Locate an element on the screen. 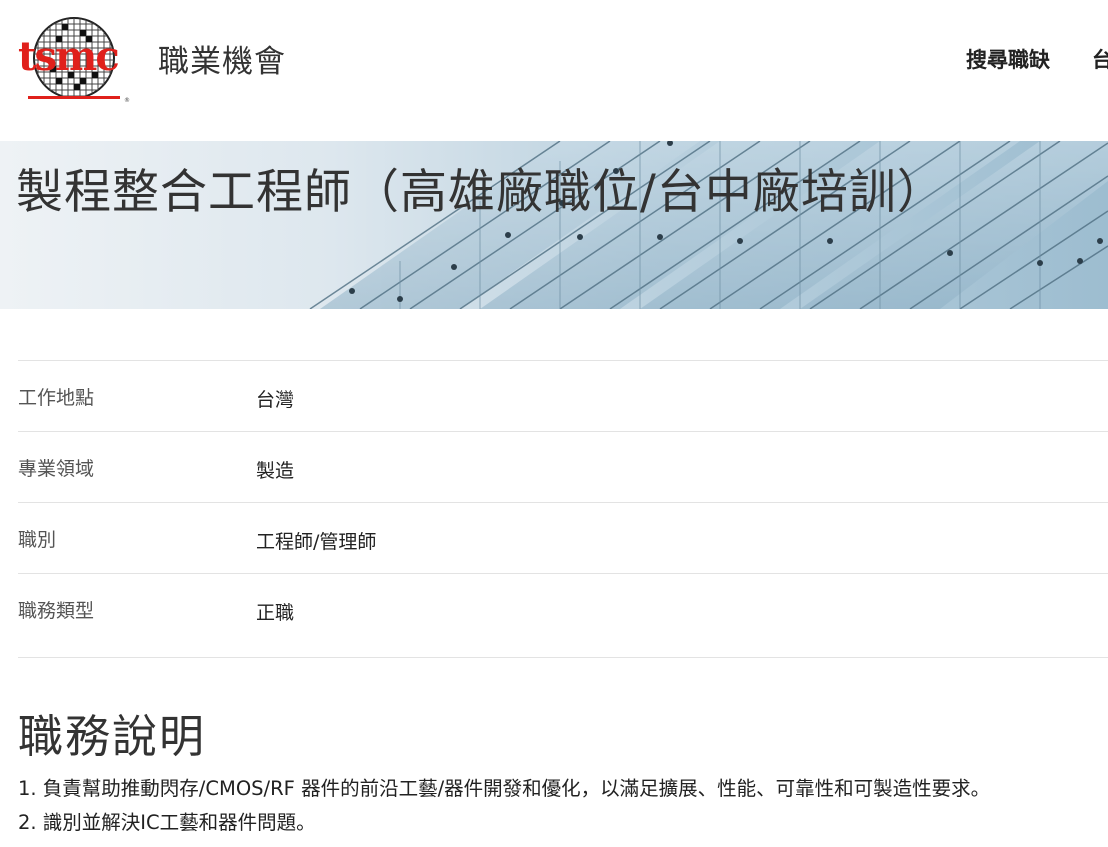  description-title: 職務說明 is located at coordinates (112, 736).